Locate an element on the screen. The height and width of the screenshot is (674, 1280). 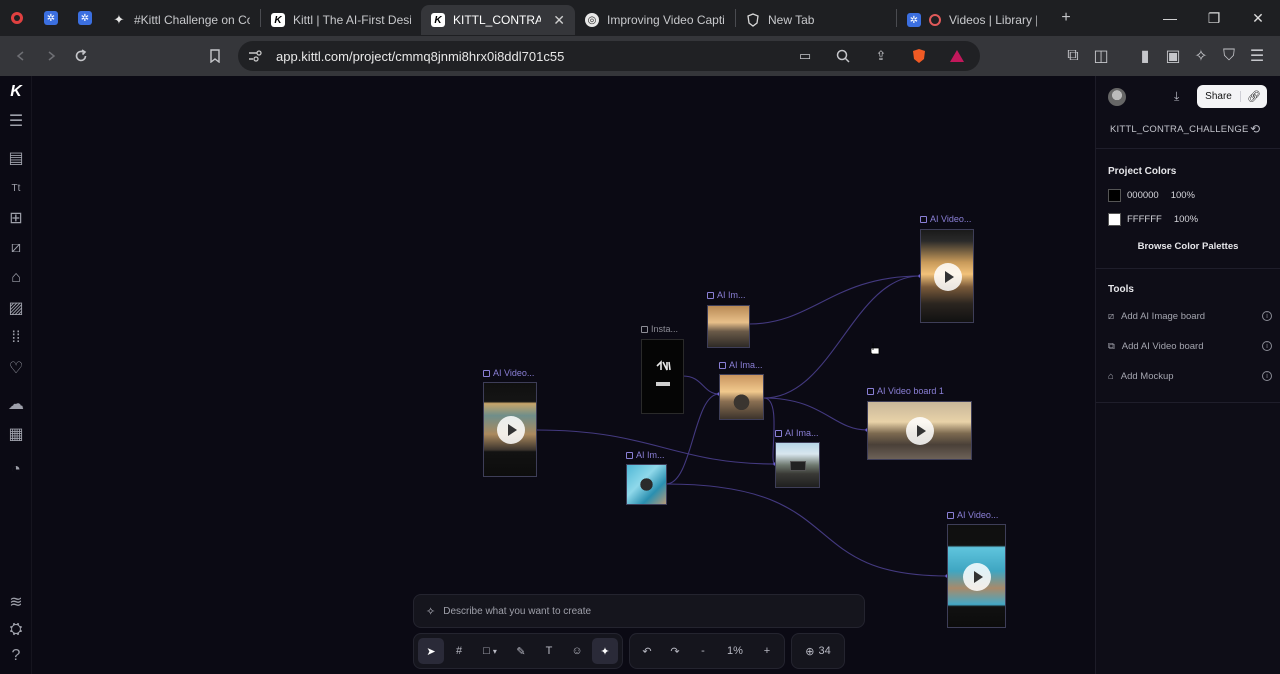
leo-ai-button: ✧ is located at coordinates (1201, 56).